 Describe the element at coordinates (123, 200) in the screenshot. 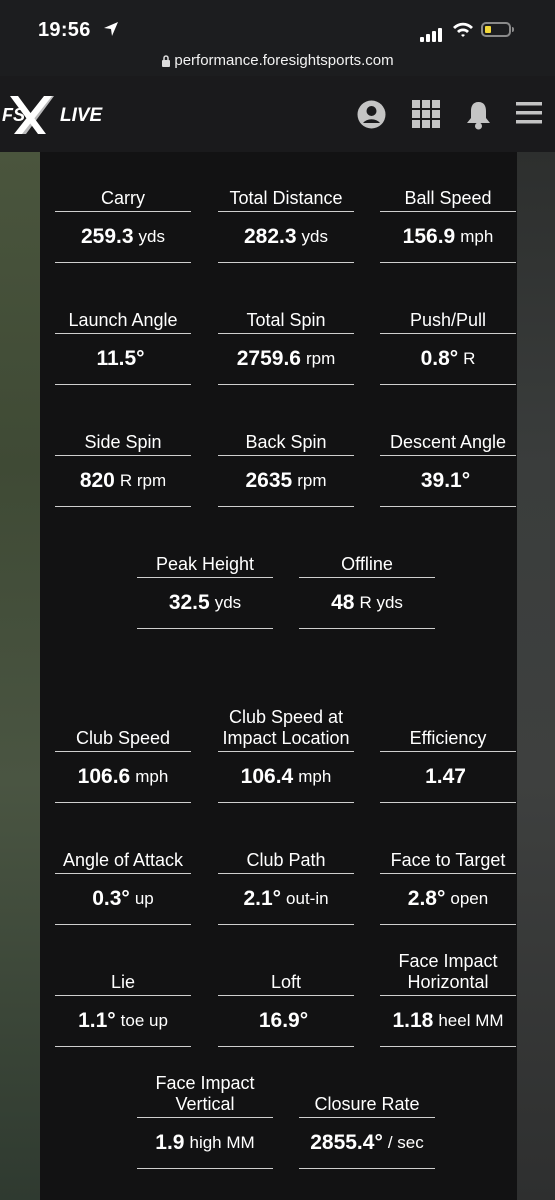

I see `stat-label: Carry` at that location.